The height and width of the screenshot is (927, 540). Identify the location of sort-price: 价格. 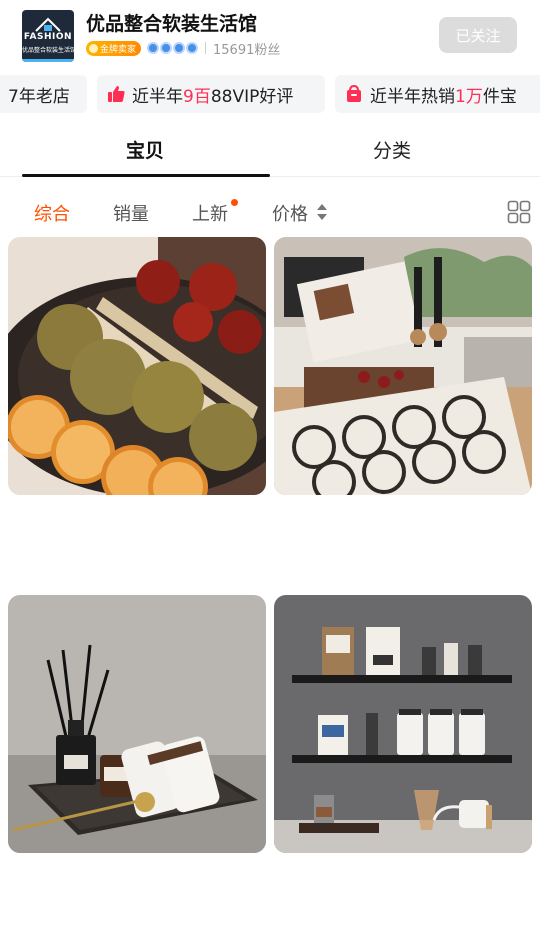
(290, 213).